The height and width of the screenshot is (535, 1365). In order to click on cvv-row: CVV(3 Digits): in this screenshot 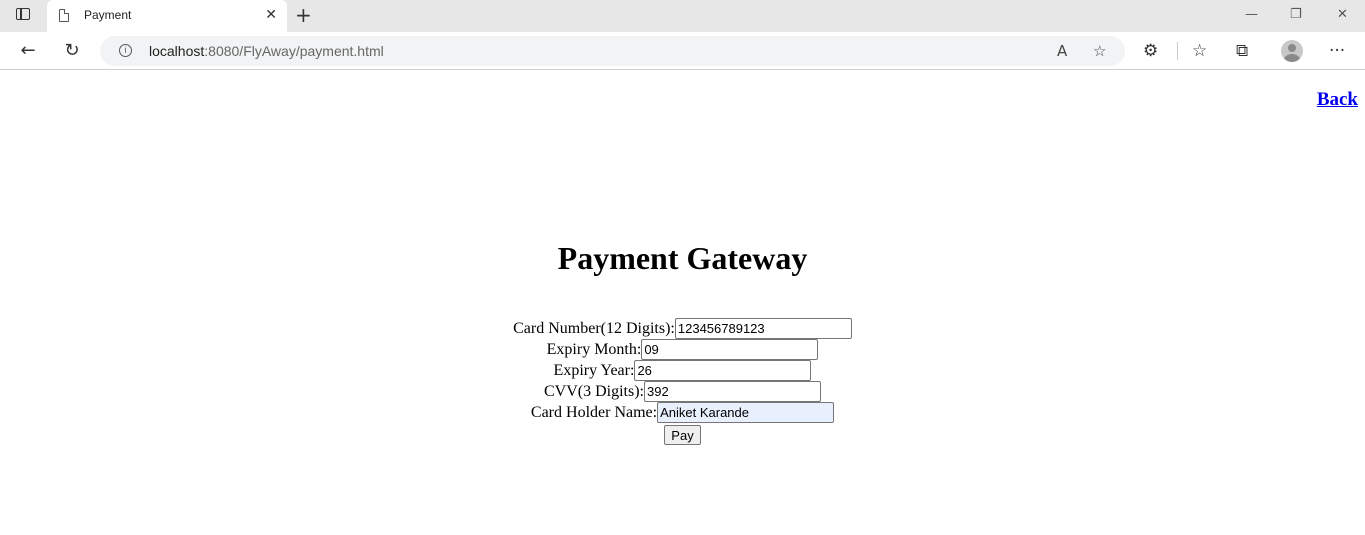, I will do `click(682, 391)`.